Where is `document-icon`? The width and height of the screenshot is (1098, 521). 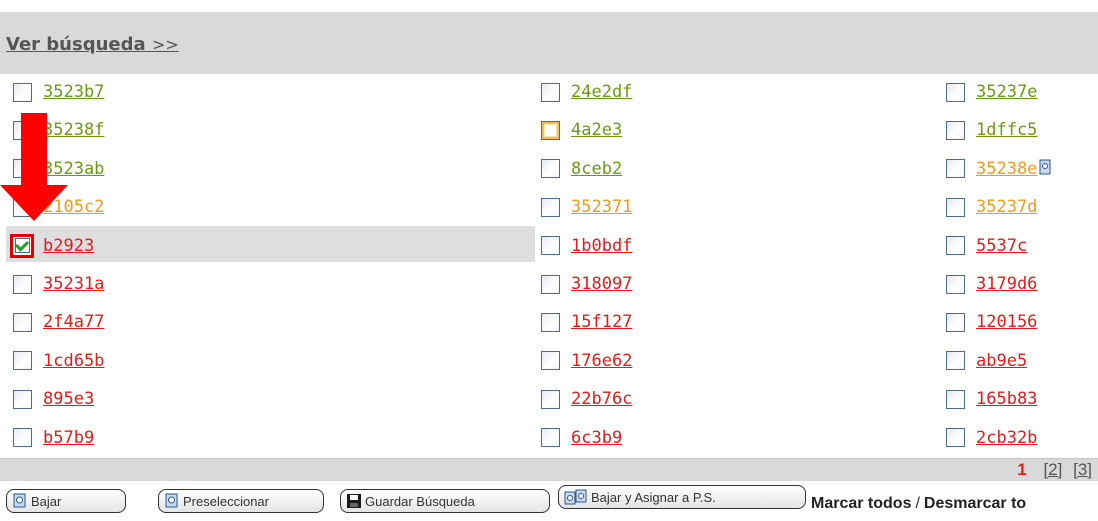 document-icon is located at coordinates (1045, 169).